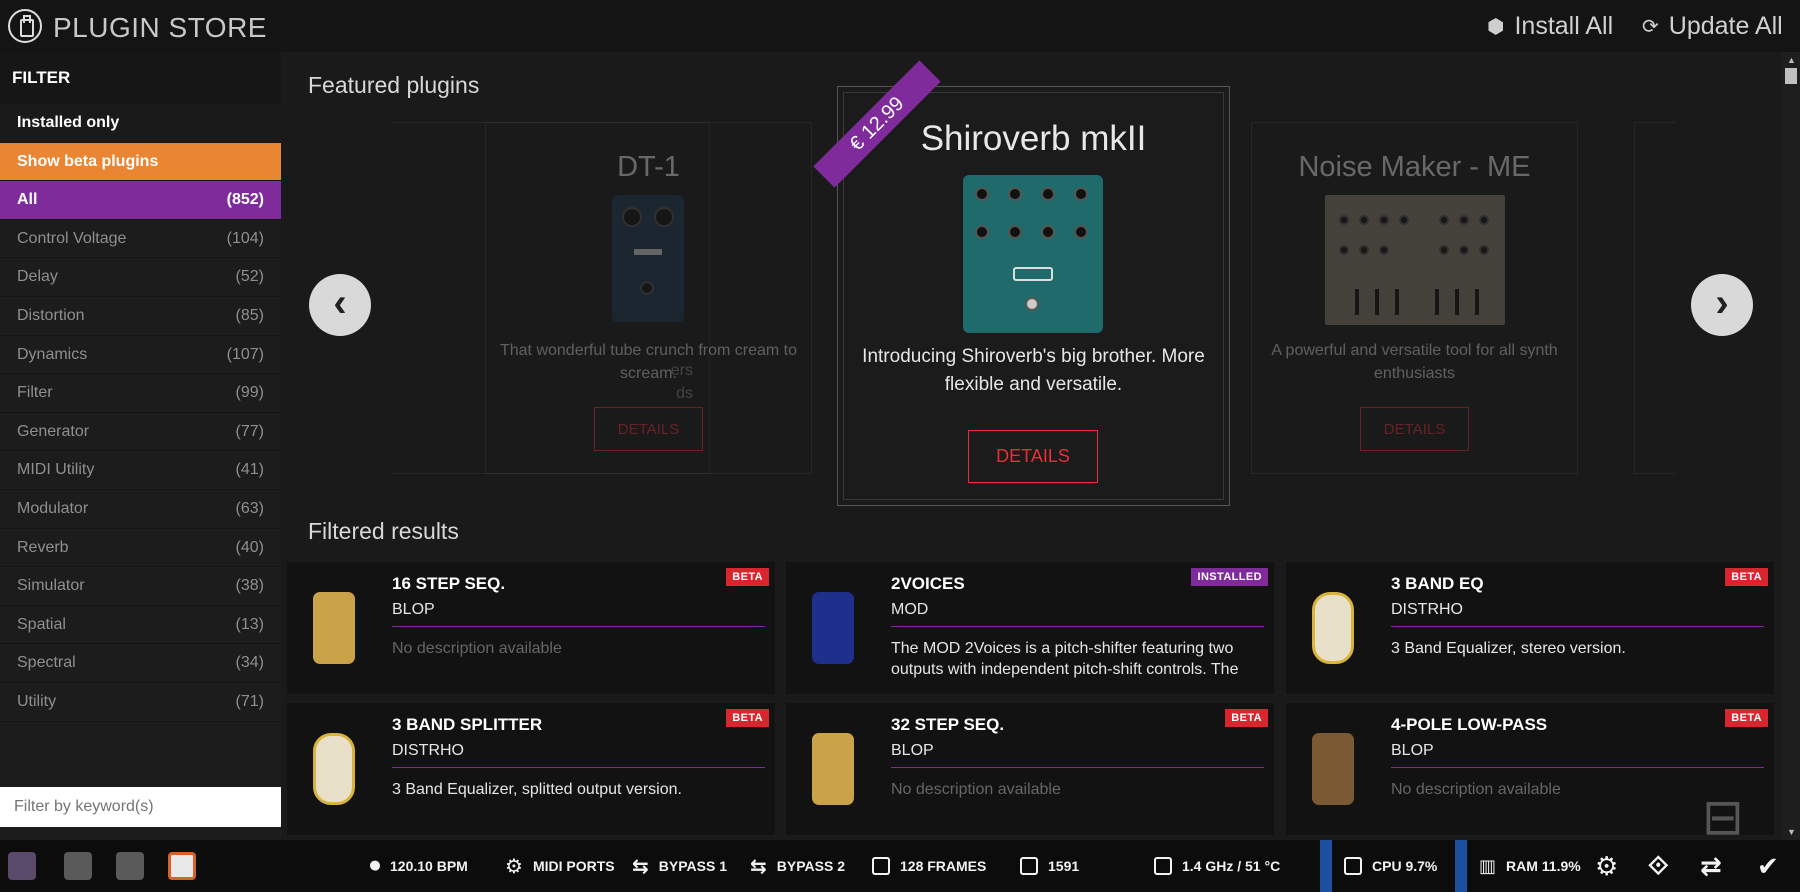 This screenshot has height=892, width=1800. I want to click on category-modulator: Modulator (63), so click(140, 509).